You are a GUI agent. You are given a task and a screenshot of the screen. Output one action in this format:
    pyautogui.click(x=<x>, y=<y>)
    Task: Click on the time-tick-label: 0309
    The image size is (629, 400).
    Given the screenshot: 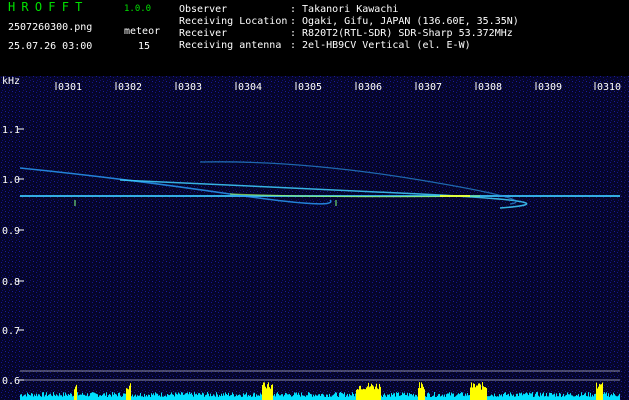 What is the action you would take?
    pyautogui.click(x=550, y=87)
    